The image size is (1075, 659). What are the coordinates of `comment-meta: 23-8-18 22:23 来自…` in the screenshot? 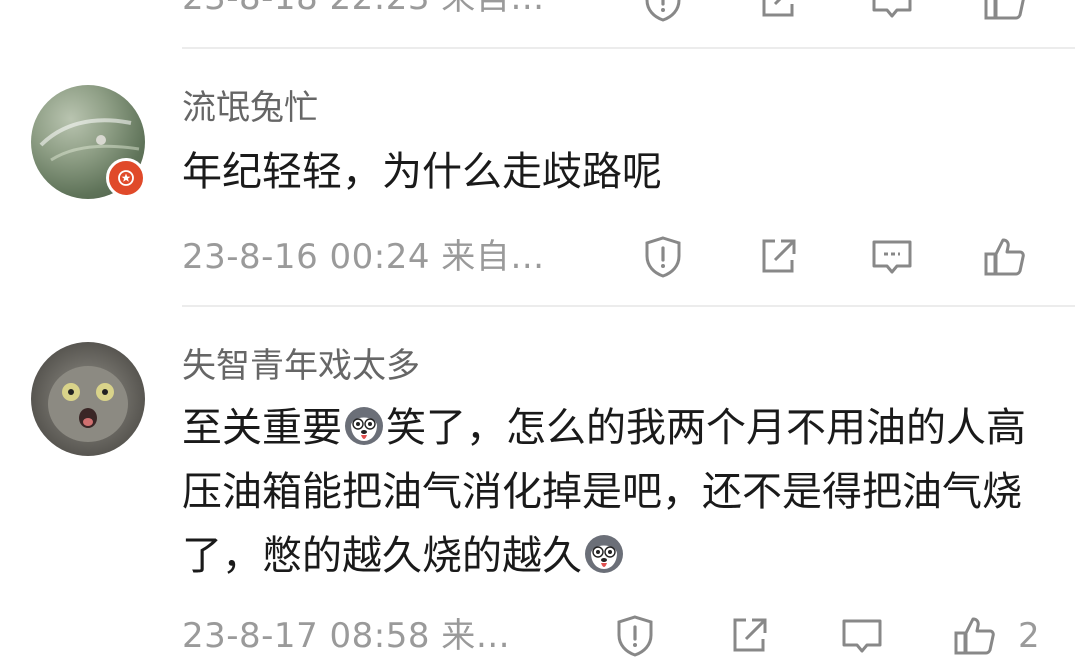 It's located at (363, 9).